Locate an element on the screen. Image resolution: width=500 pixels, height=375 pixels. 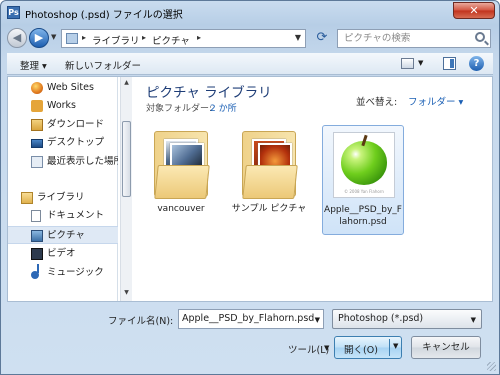
nav-pane-scrollbar: ▲ ▼ is located at coordinates (126, 189).